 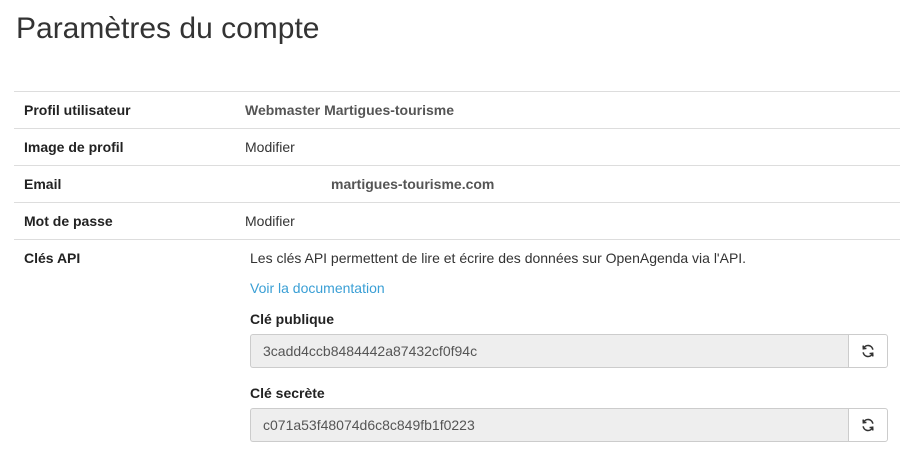 What do you see at coordinates (567, 319) in the screenshot?
I see `public-key-label: Clé publique` at bounding box center [567, 319].